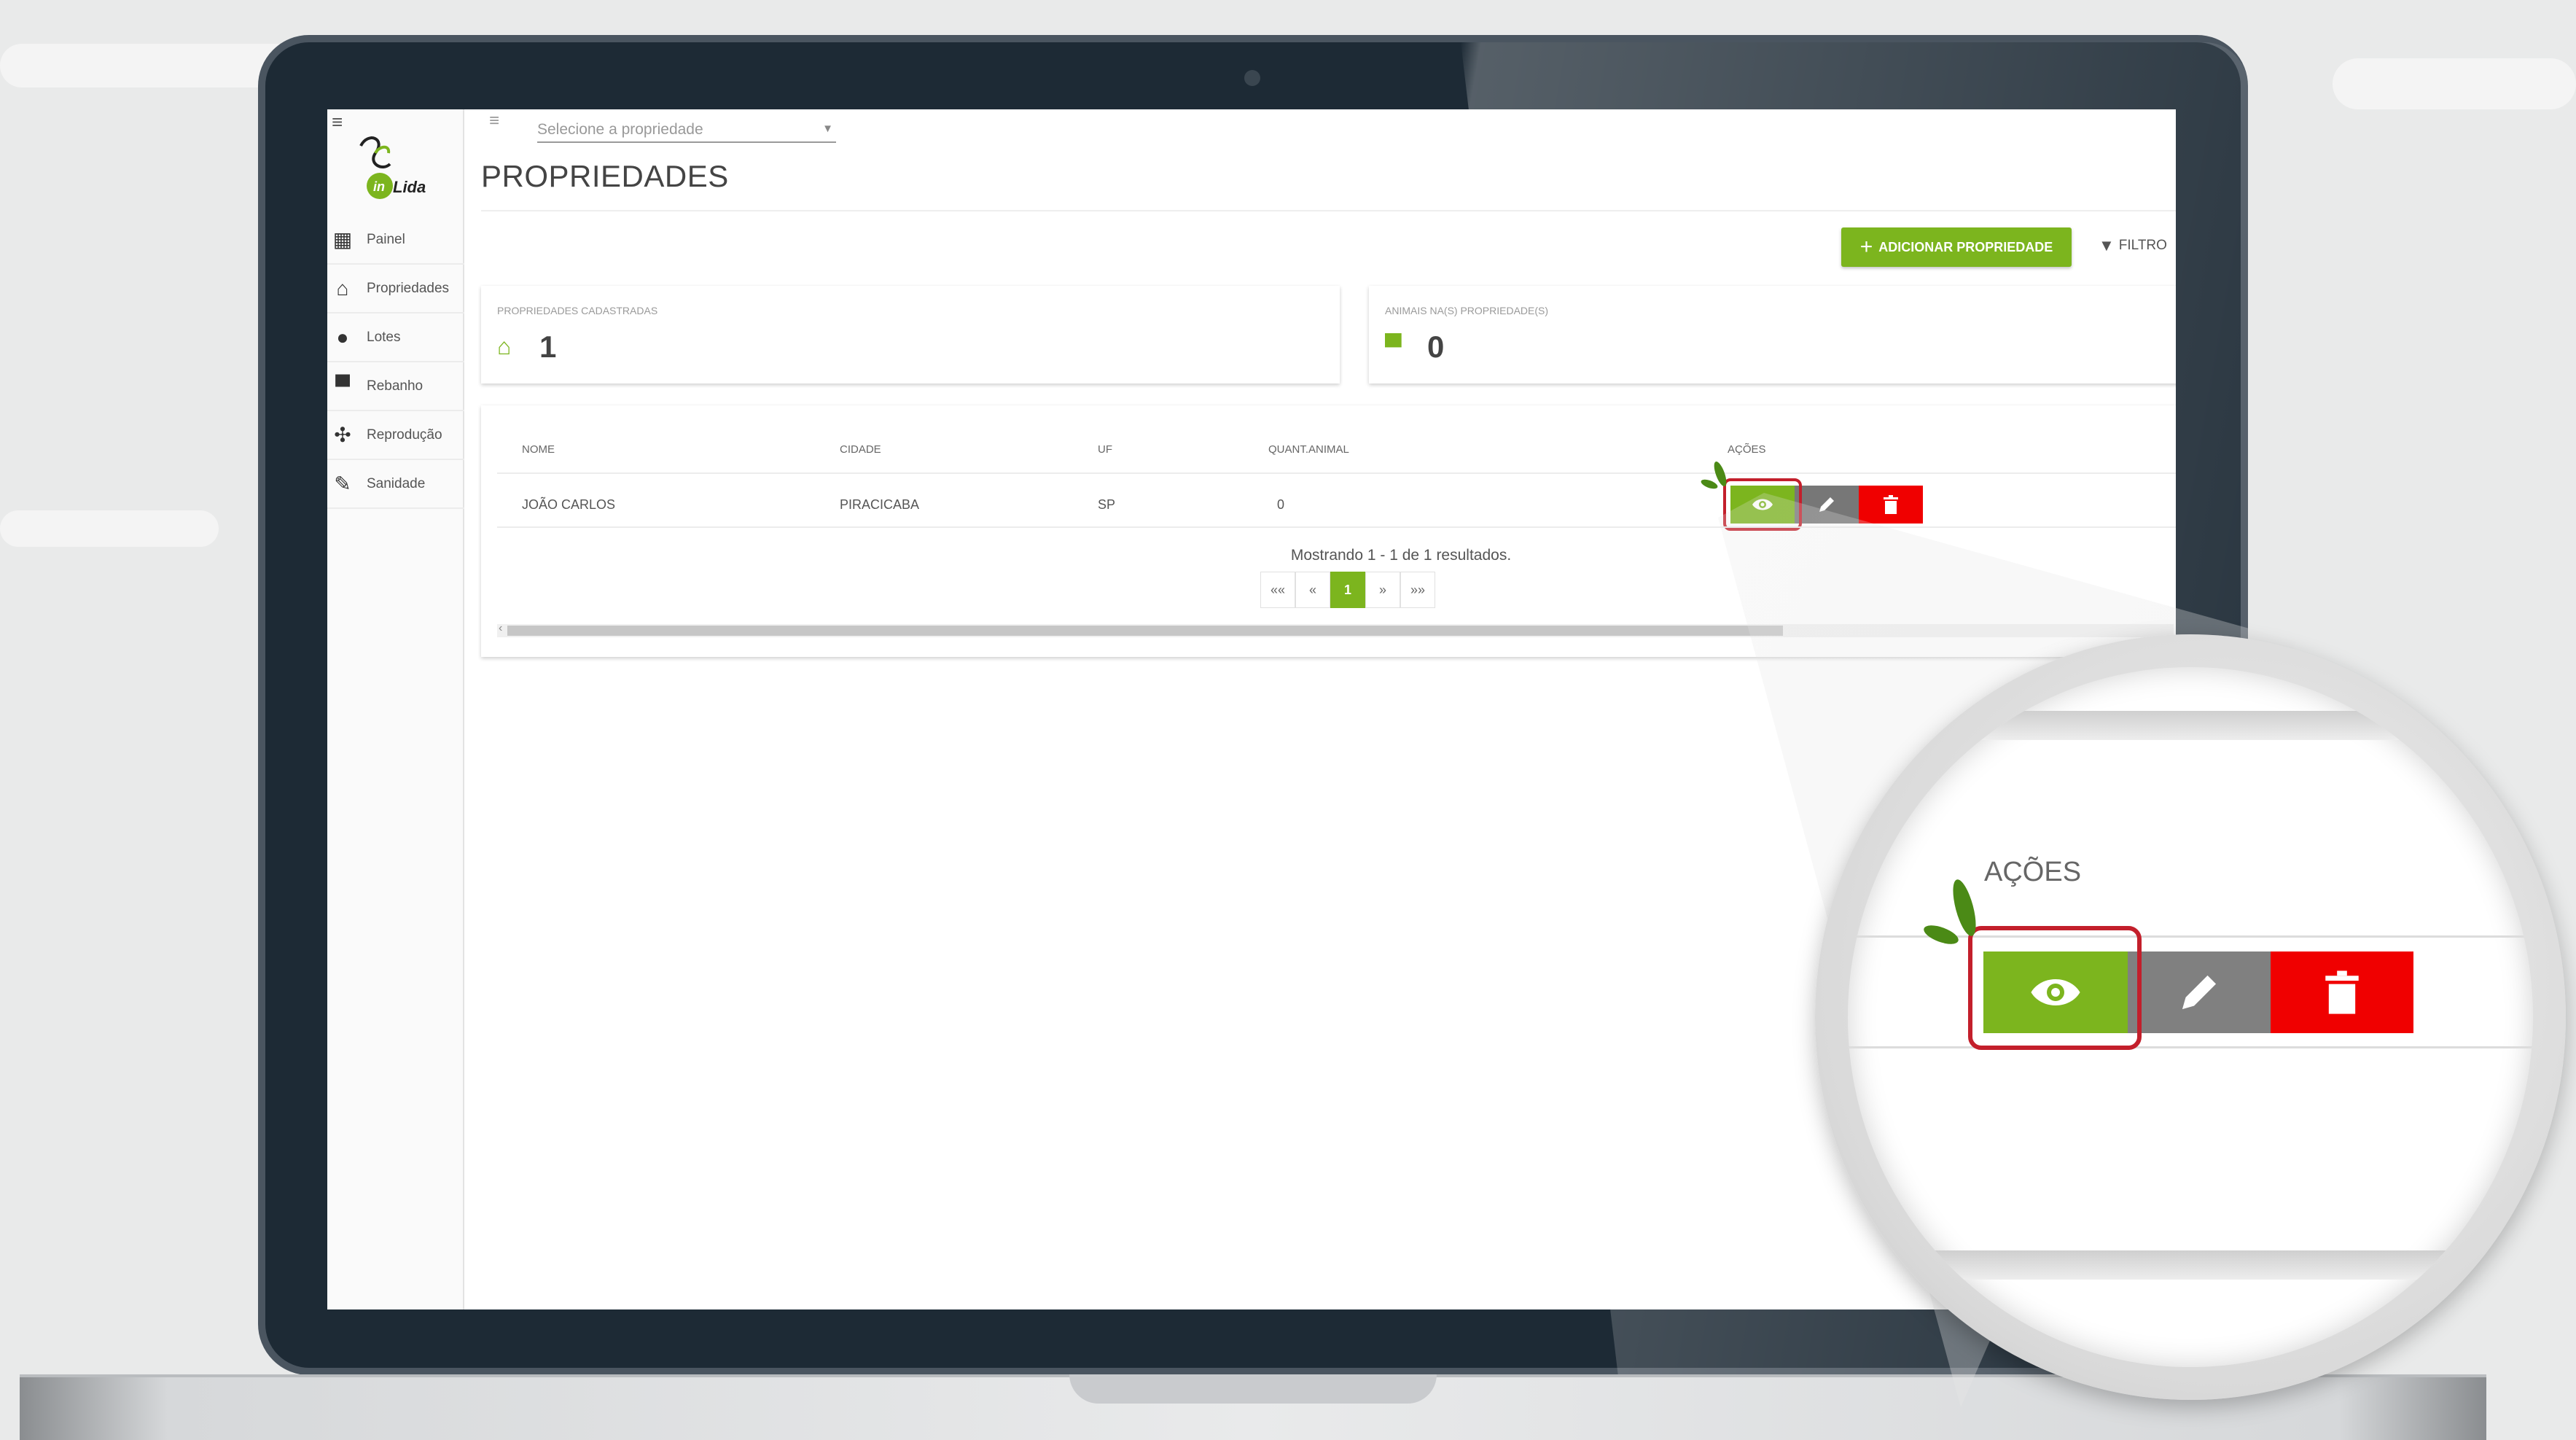 The width and height of the screenshot is (2576, 1440). Describe the element at coordinates (2055, 988) in the screenshot. I see `magnified-highlight-box` at that location.